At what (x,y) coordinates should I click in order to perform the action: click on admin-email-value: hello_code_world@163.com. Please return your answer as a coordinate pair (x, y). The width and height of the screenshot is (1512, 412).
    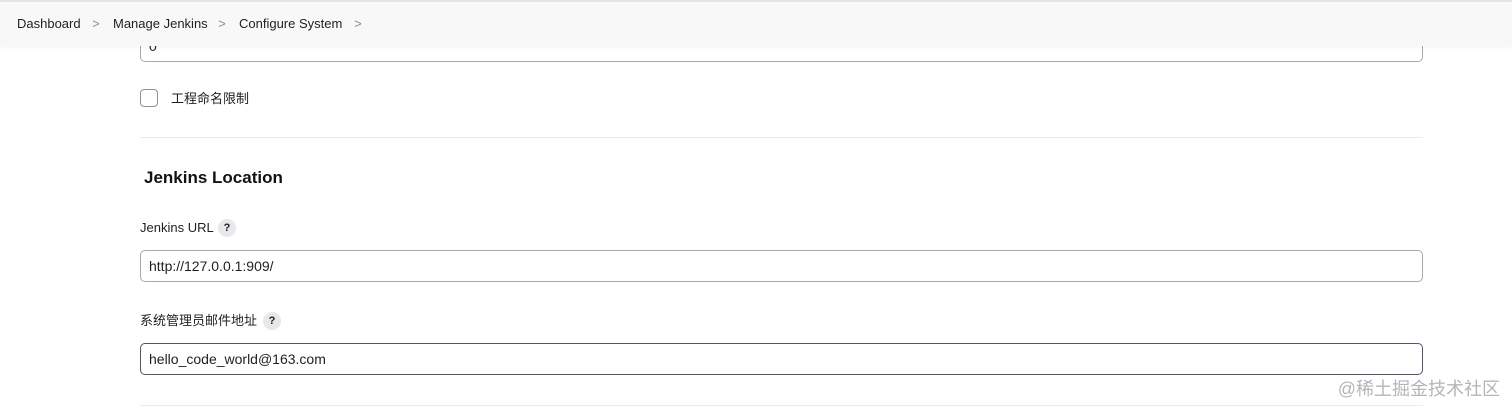
    Looking at the image, I should click on (237, 359).